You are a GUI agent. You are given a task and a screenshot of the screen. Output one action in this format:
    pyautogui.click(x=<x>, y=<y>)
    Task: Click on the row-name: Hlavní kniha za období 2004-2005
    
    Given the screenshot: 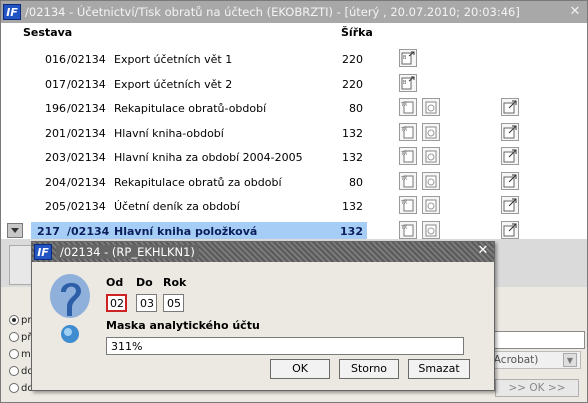 What is the action you would take?
    pyautogui.click(x=208, y=157)
    